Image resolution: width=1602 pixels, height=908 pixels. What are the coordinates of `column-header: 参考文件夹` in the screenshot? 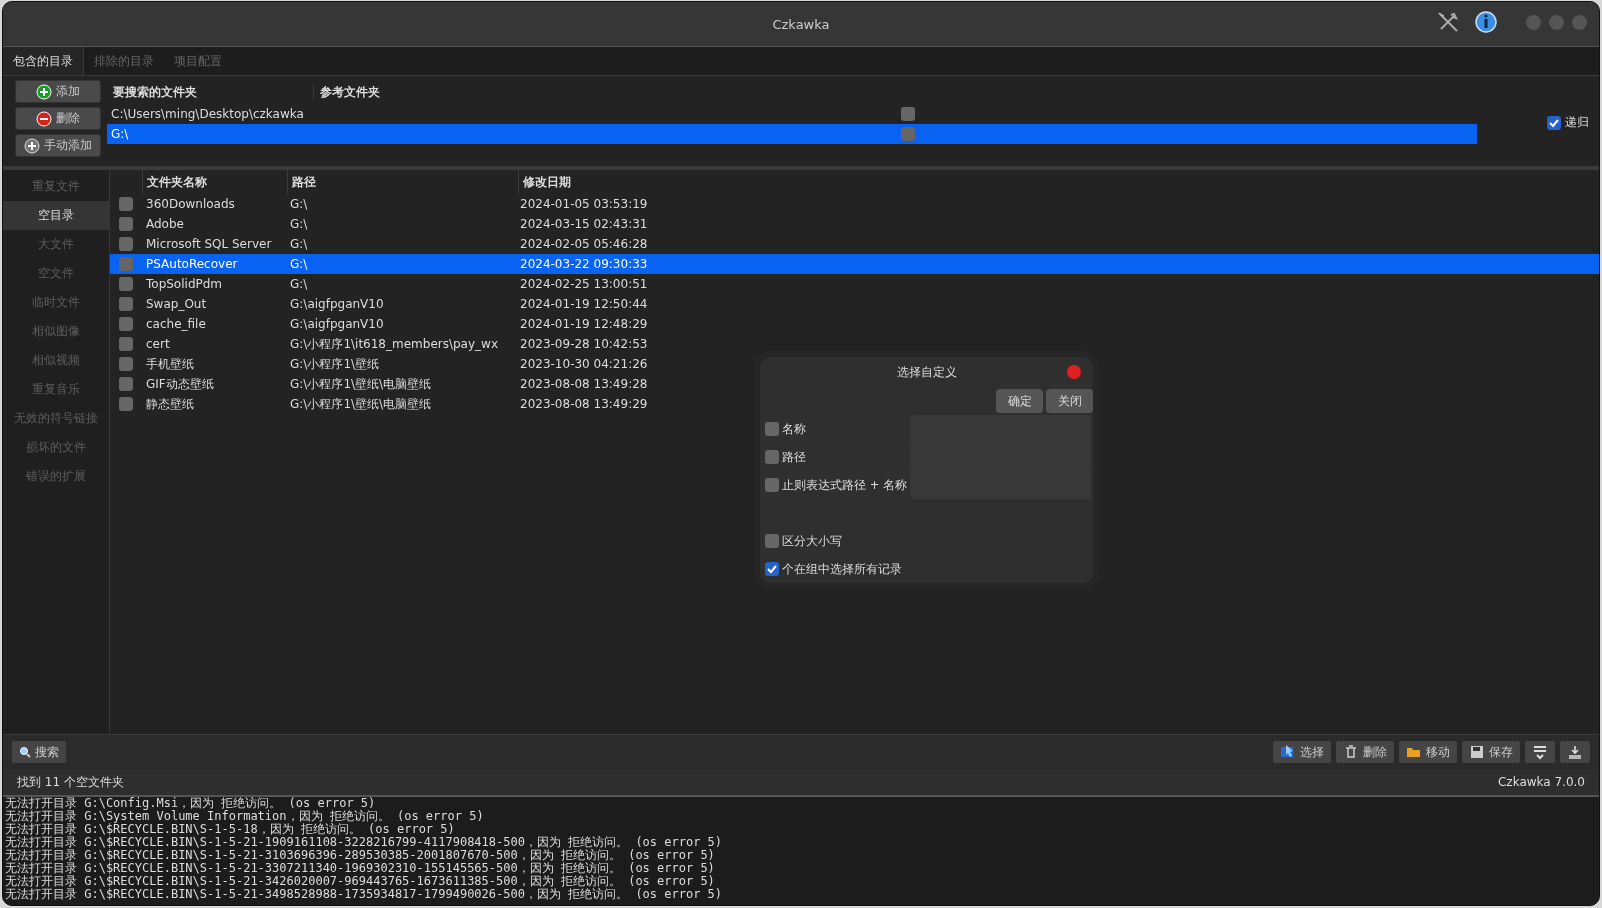 It's located at (349, 92).